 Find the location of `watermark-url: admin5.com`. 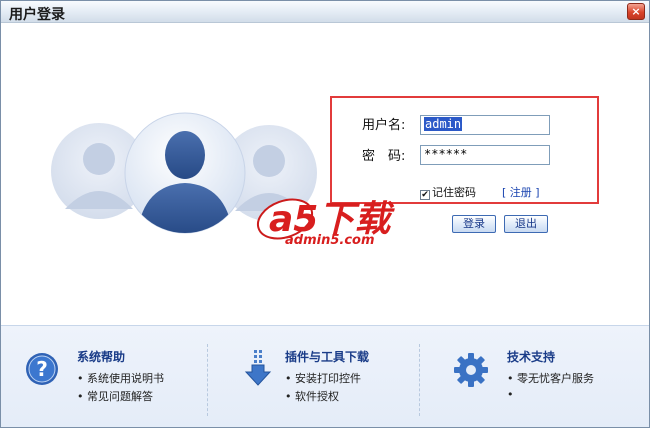

watermark-url: admin5.com is located at coordinates (330, 240).